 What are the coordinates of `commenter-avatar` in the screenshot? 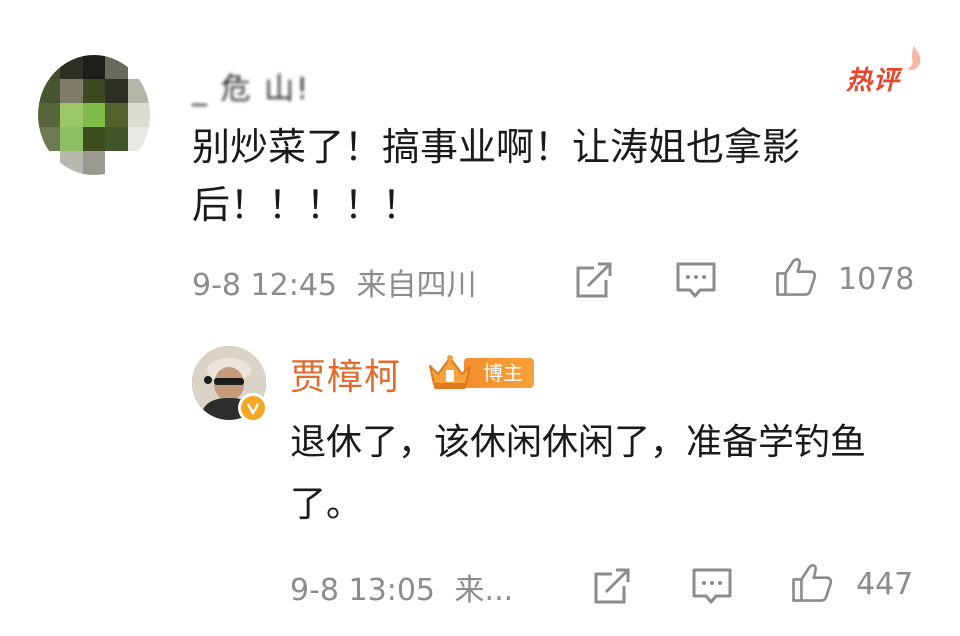 It's located at (94, 115).